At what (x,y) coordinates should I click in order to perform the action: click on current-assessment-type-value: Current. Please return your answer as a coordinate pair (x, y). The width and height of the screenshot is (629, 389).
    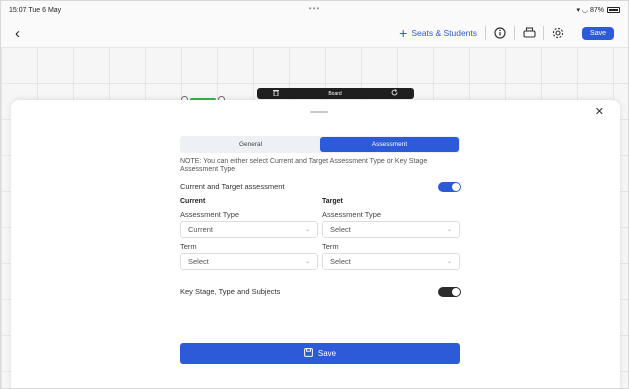
    Looking at the image, I should click on (201, 229).